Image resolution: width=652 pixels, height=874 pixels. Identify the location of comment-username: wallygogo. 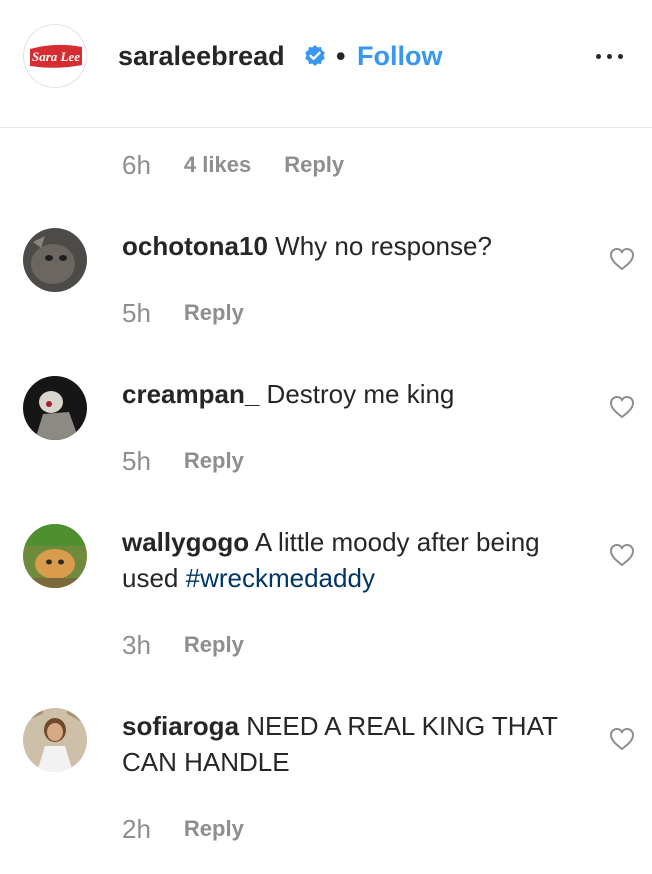
(185, 542).